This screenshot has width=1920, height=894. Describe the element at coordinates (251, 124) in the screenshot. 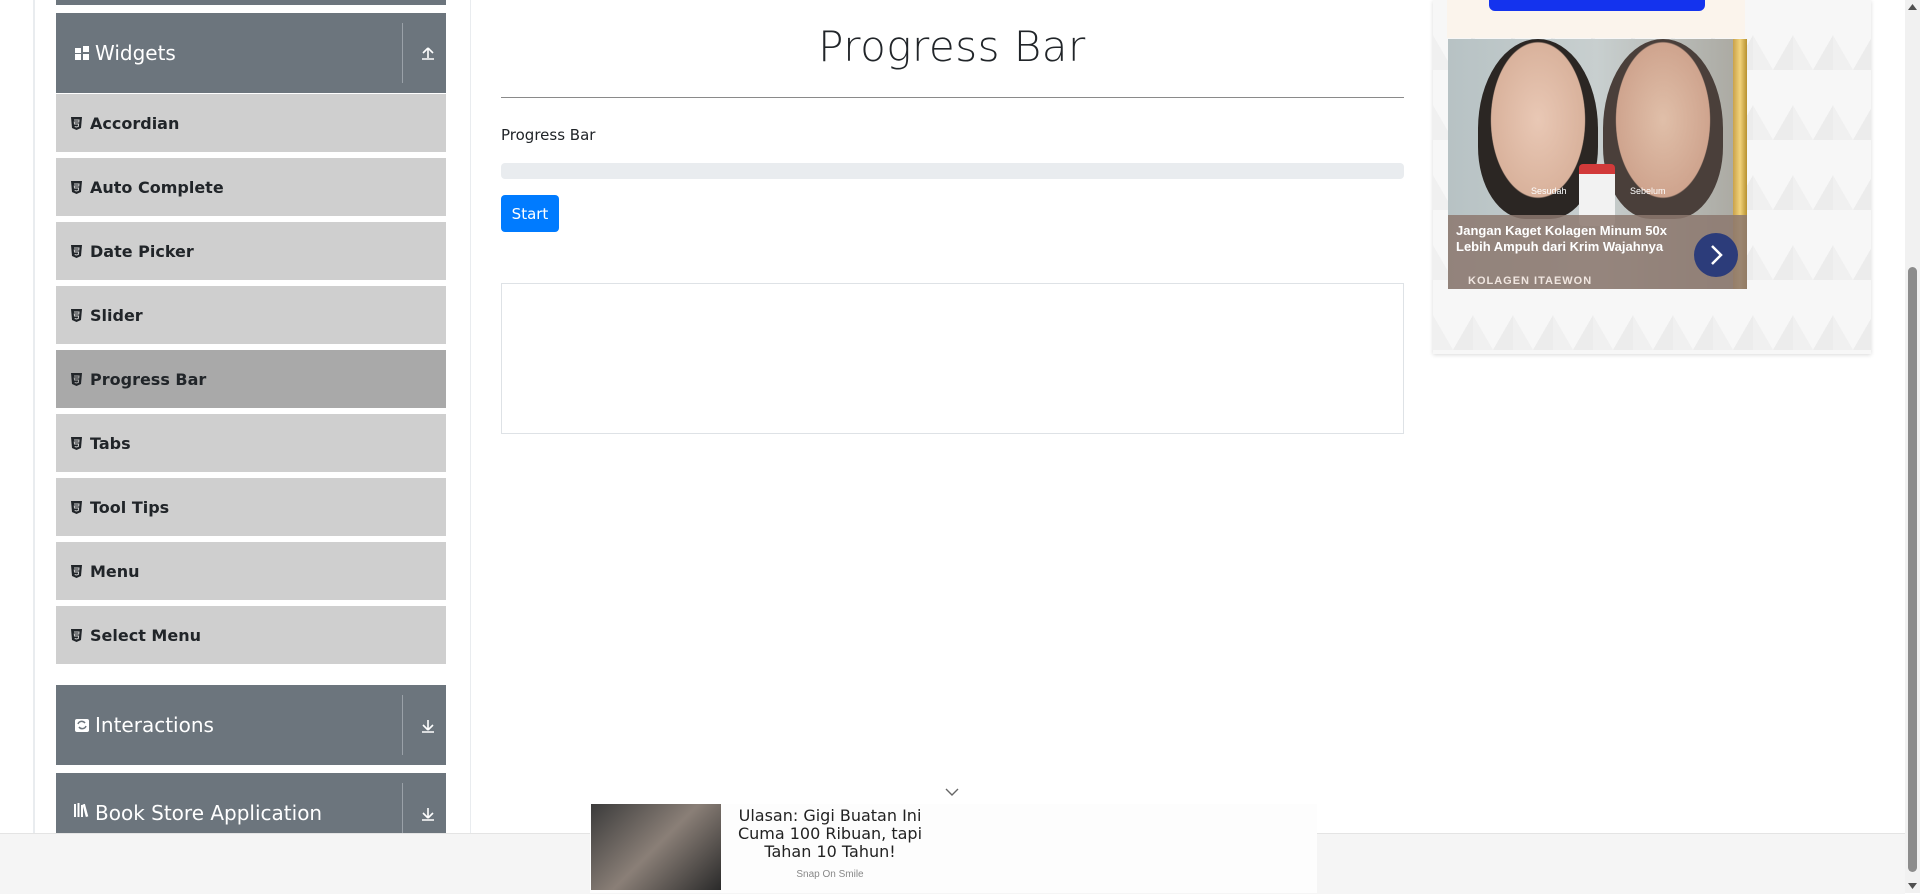

I see `sidebar-item-accordian: Accordian` at that location.